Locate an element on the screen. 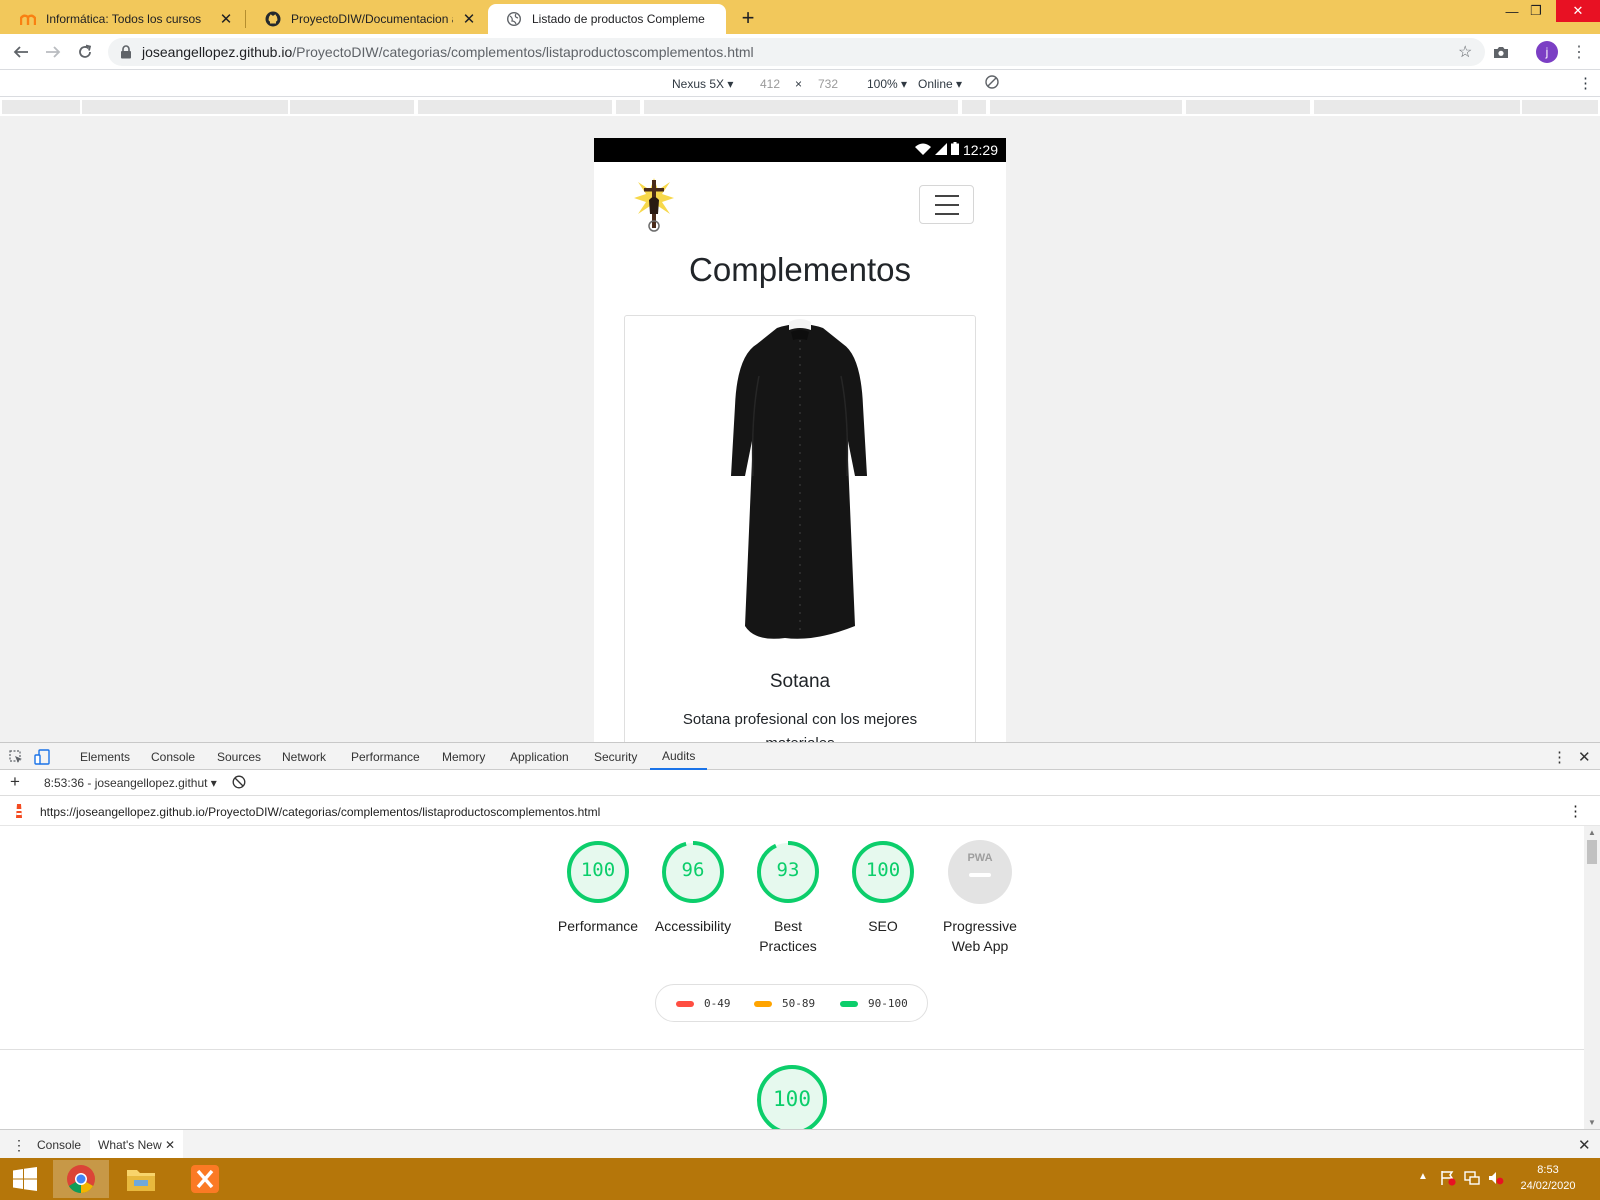 This screenshot has width=1600, height=1200. gauge-ring: 96 is located at coordinates (693, 872).